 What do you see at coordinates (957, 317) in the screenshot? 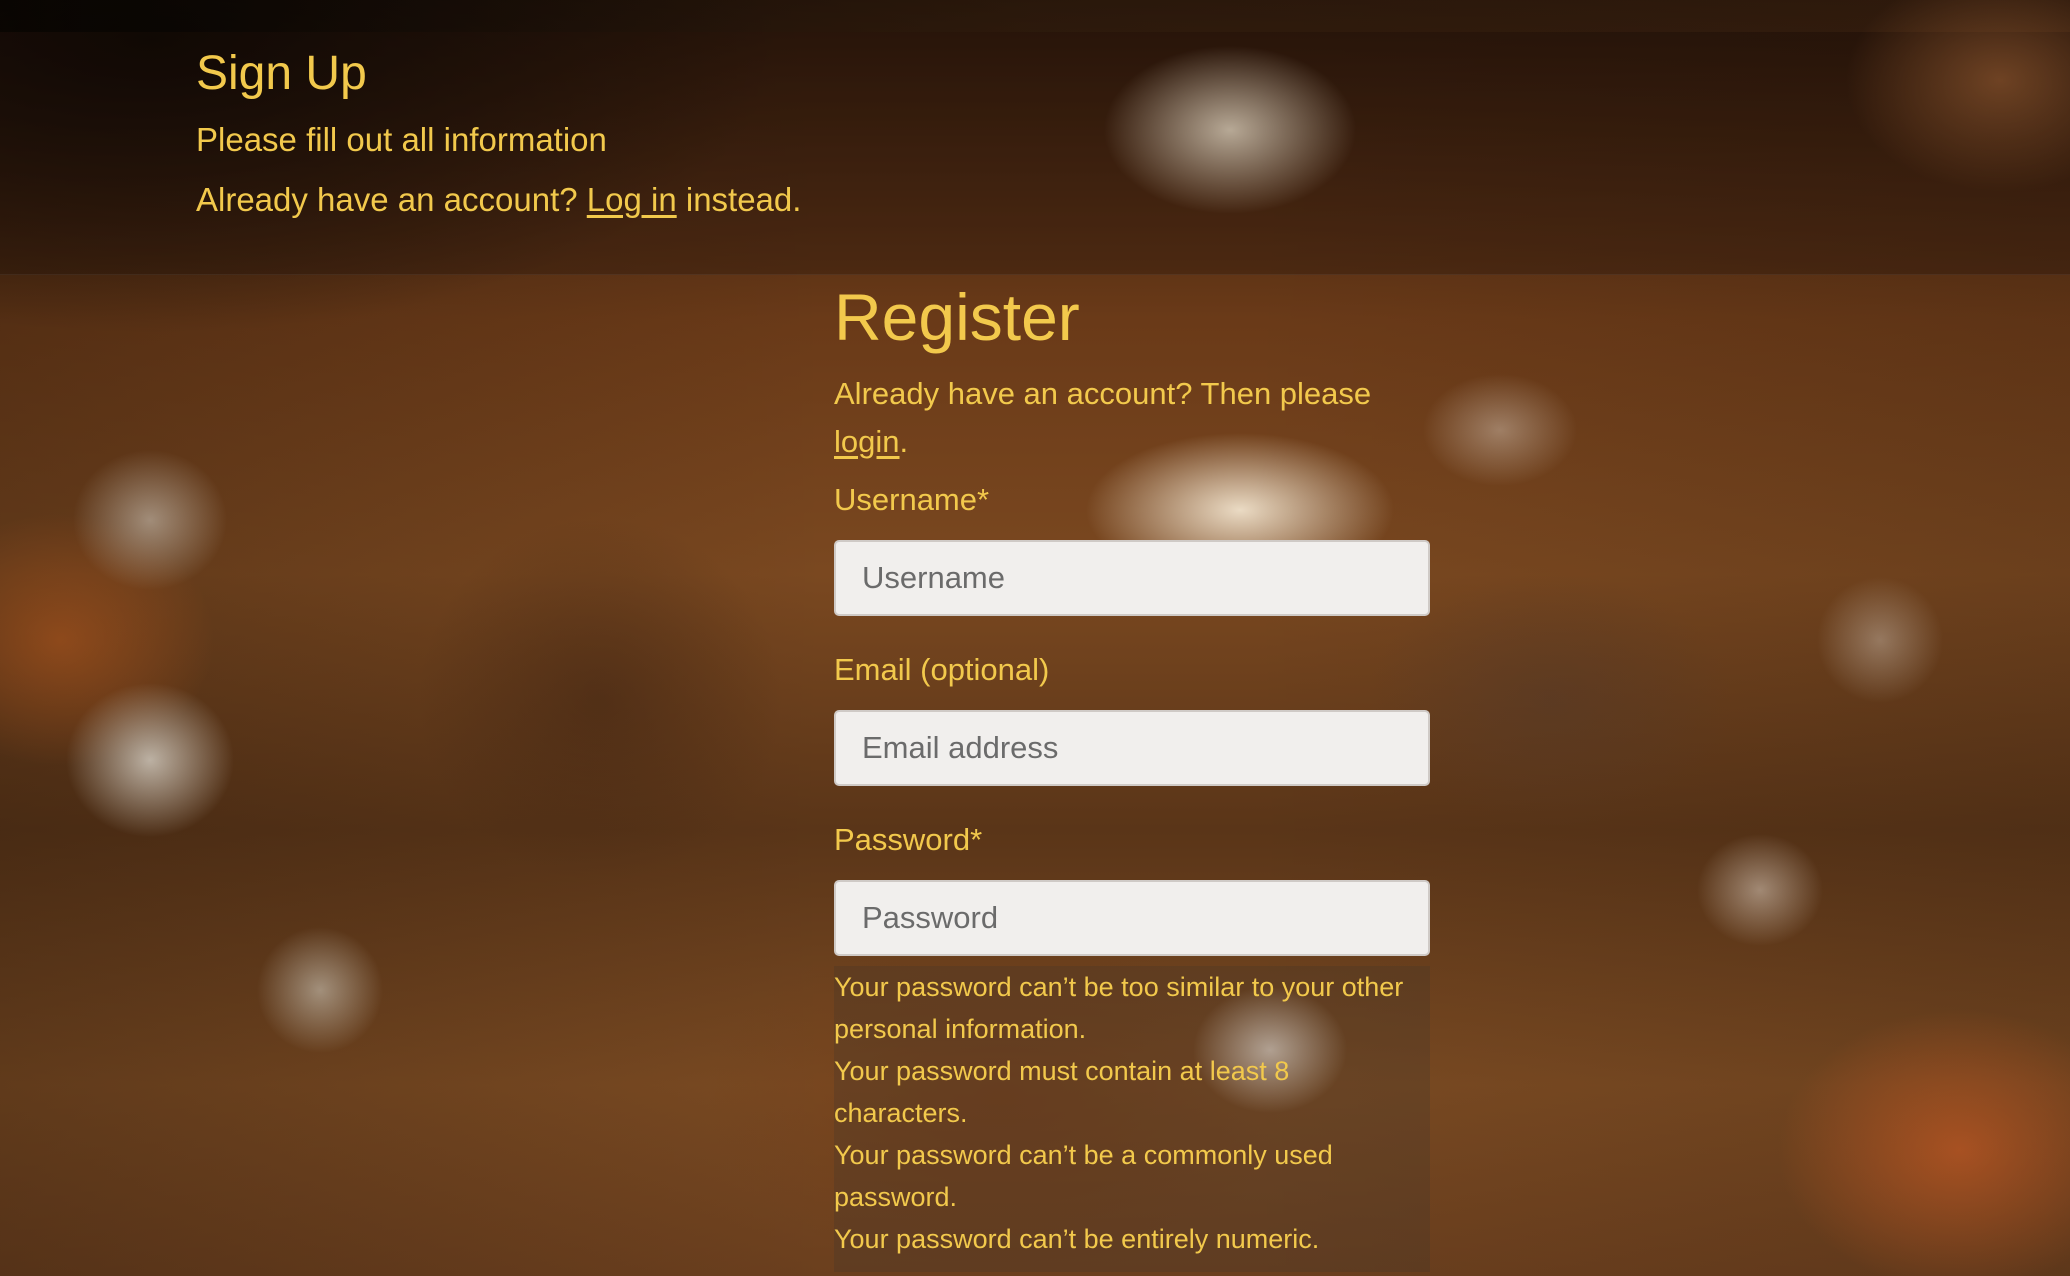
I see `form-title: Register` at bounding box center [957, 317].